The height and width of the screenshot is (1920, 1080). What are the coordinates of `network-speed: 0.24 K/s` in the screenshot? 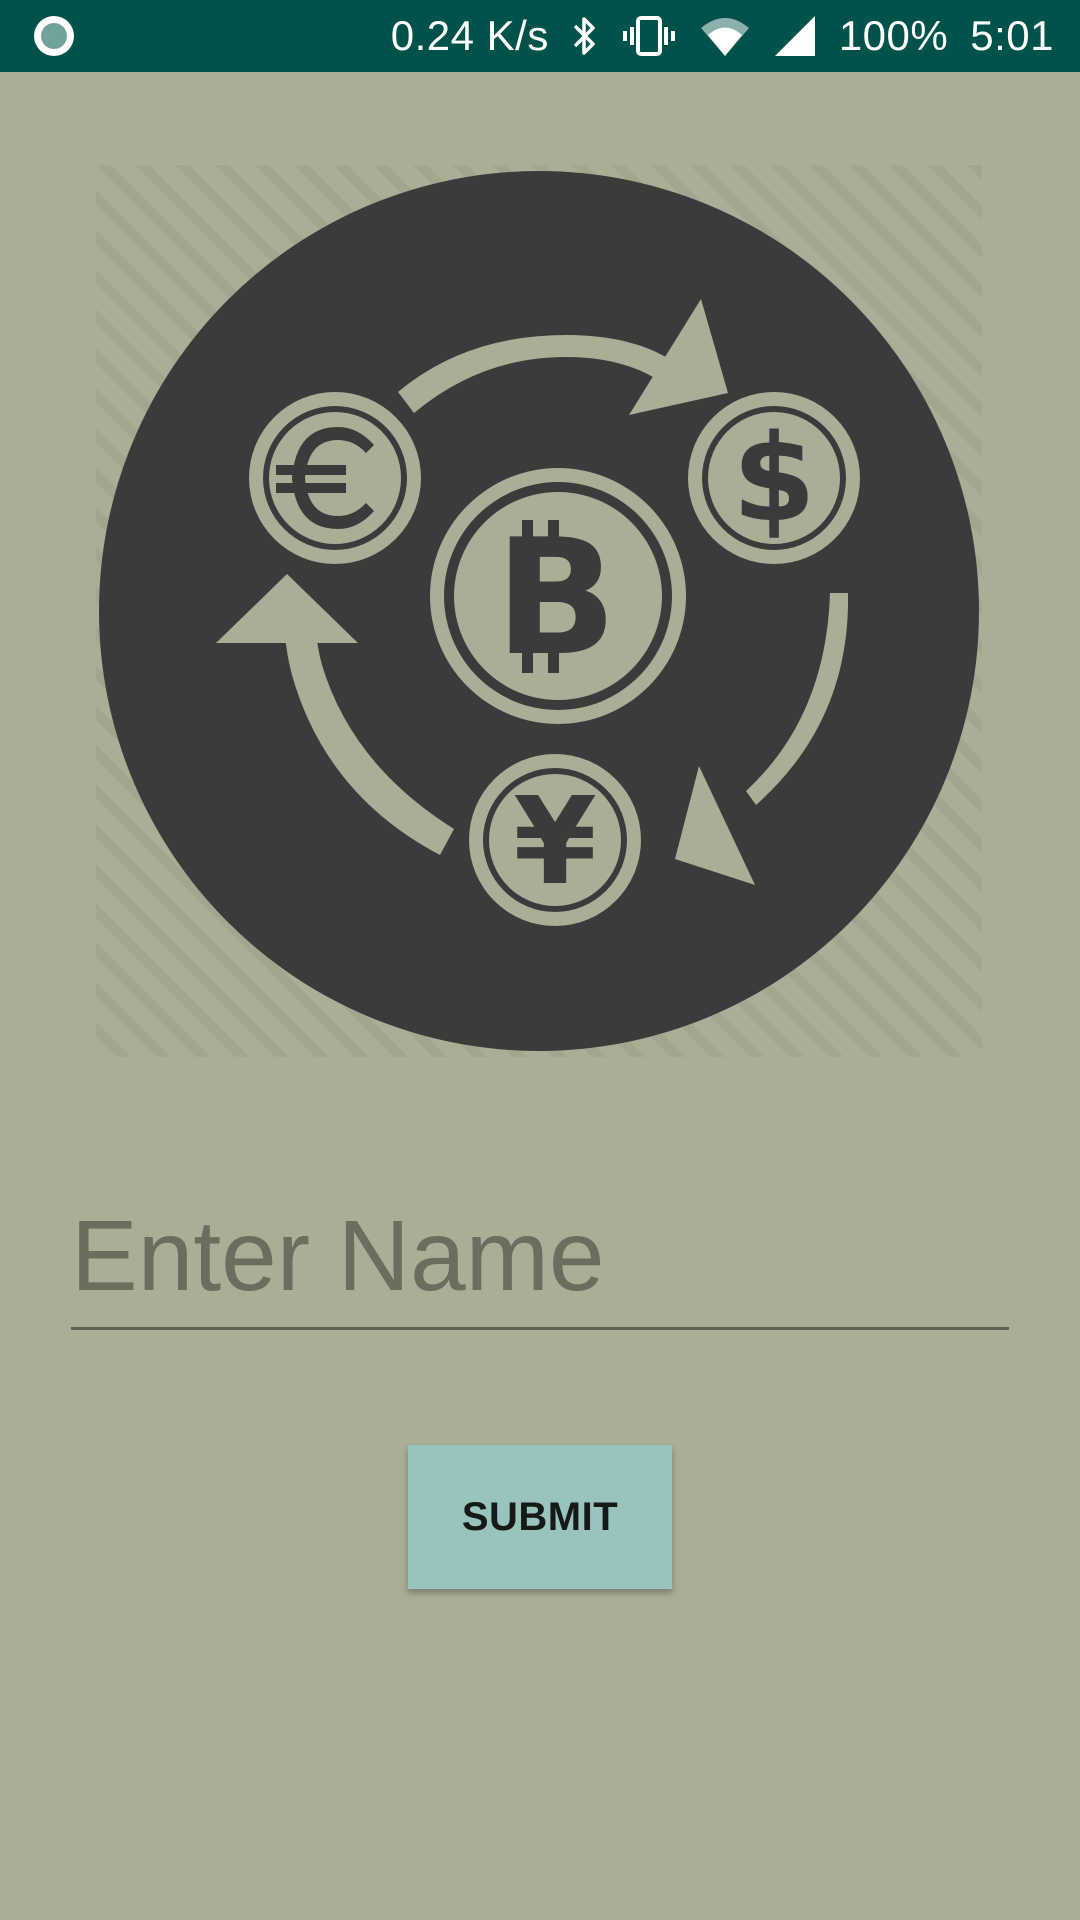 It's located at (469, 35).